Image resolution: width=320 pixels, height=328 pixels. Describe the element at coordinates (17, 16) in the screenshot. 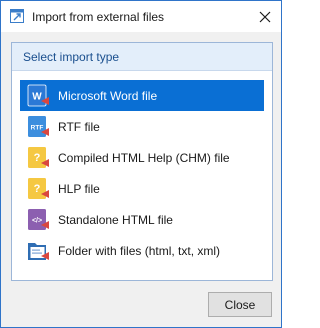

I see `app-icon` at that location.